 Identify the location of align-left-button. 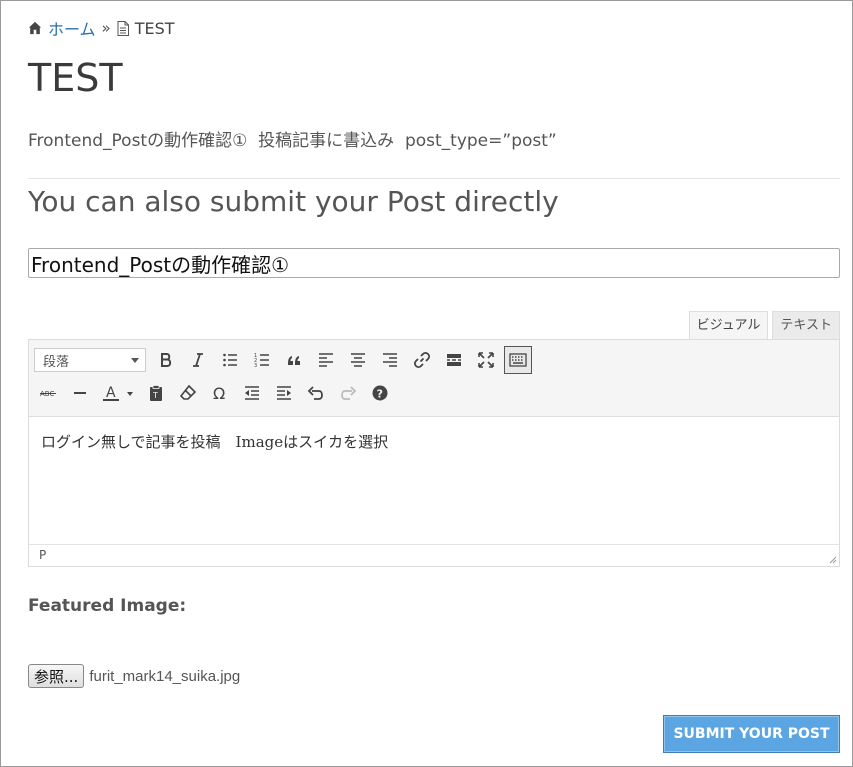
(326, 360).